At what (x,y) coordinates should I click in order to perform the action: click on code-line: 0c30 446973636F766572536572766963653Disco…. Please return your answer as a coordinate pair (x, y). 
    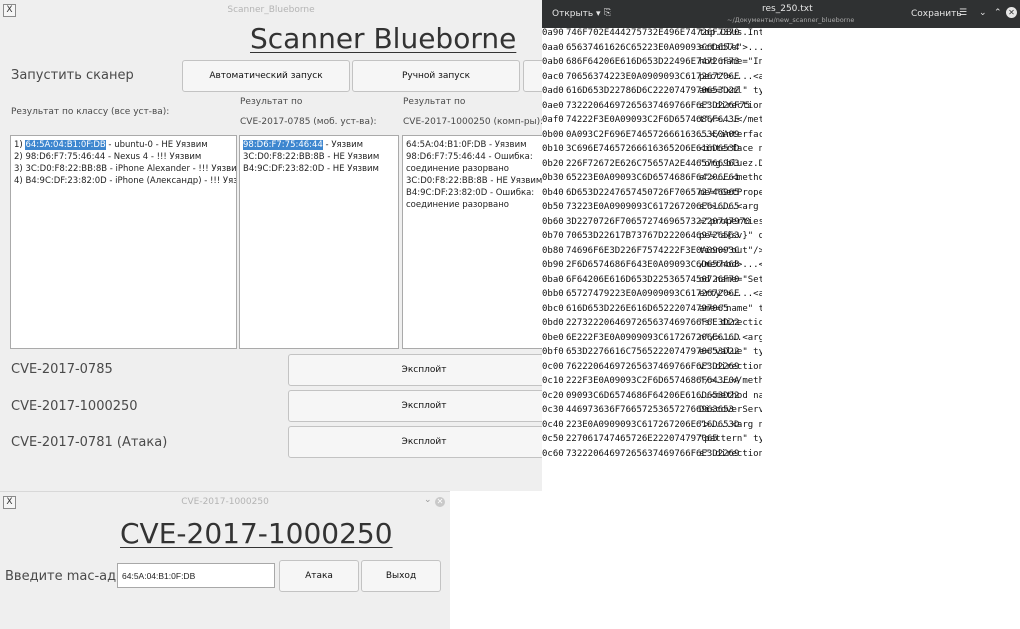
    Looking at the image, I should click on (652, 410).